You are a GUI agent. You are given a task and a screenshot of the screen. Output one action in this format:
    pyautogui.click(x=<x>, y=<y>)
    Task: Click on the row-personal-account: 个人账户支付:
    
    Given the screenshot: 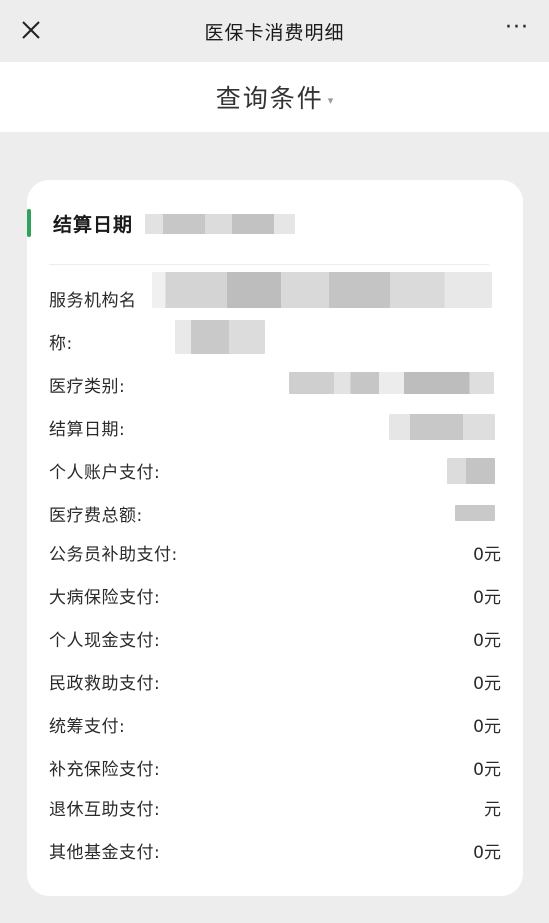 What is the action you would take?
    pyautogui.click(x=275, y=470)
    